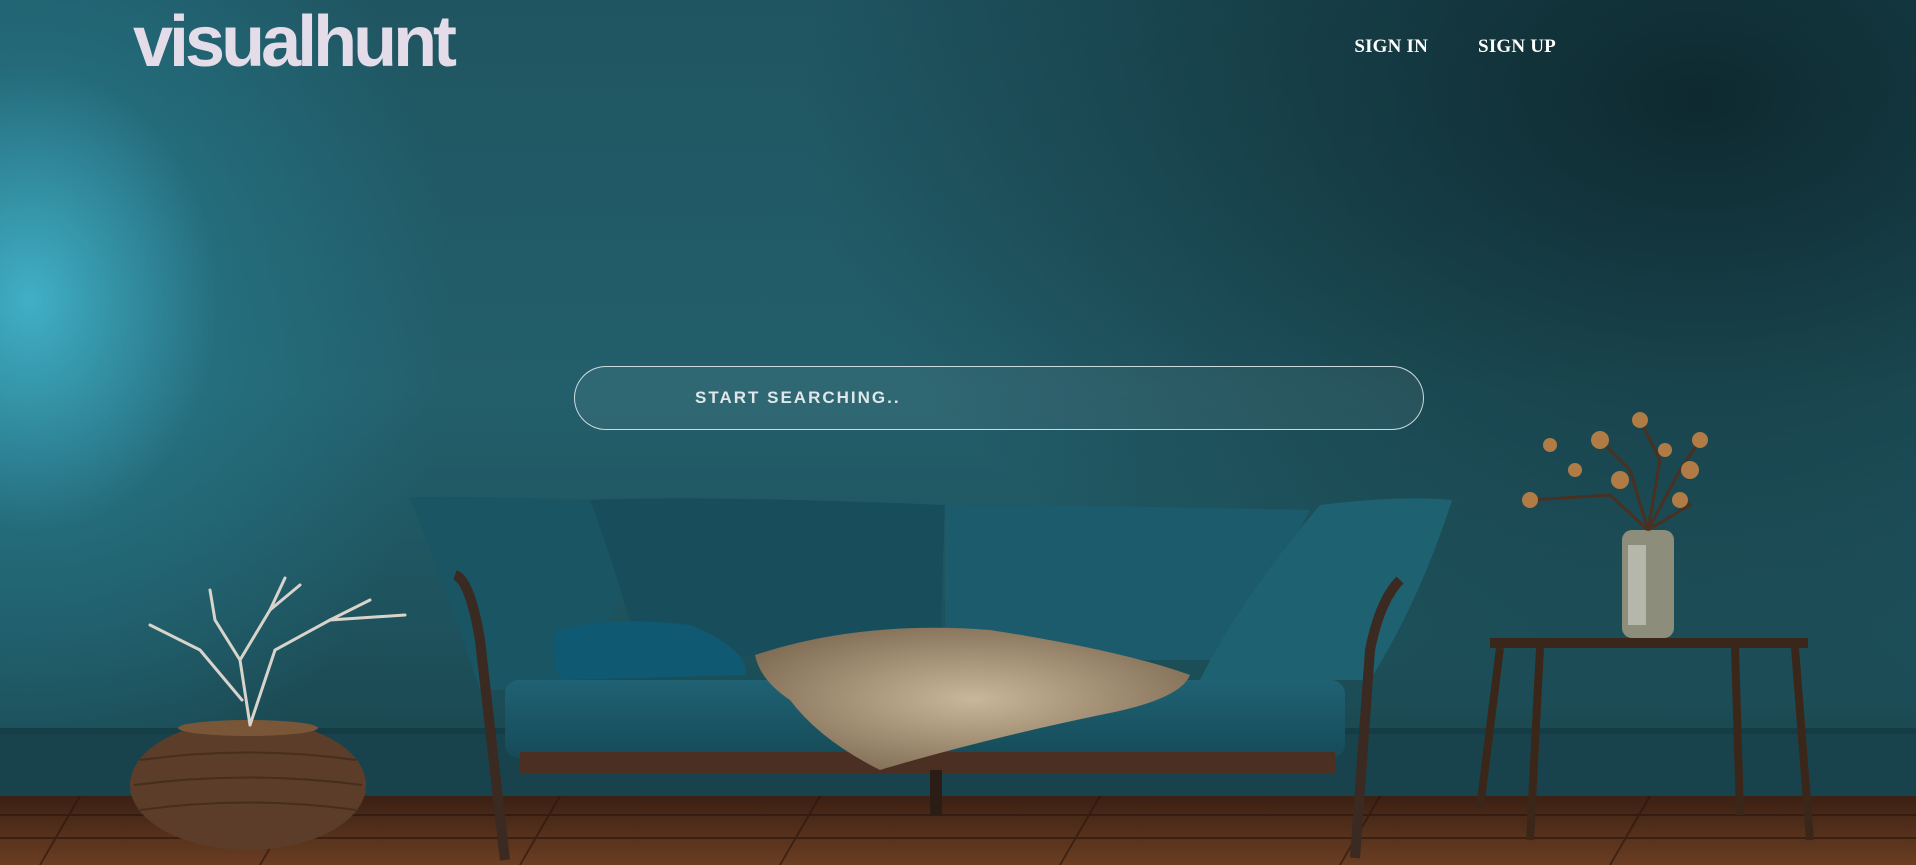 The height and width of the screenshot is (865, 1916). What do you see at coordinates (1517, 47) in the screenshot?
I see `sign-up-link: SIGN UP` at bounding box center [1517, 47].